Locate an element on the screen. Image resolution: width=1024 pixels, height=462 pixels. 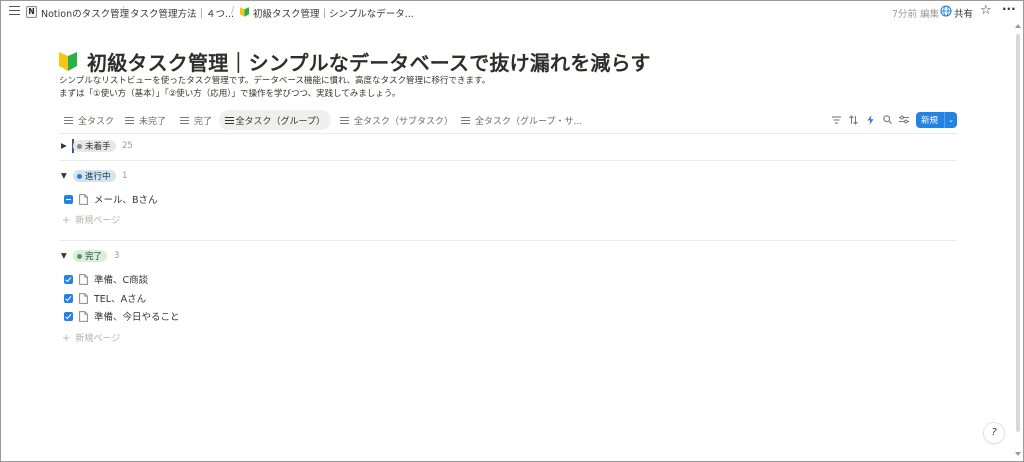
status-label: 完了 is located at coordinates (94, 257).